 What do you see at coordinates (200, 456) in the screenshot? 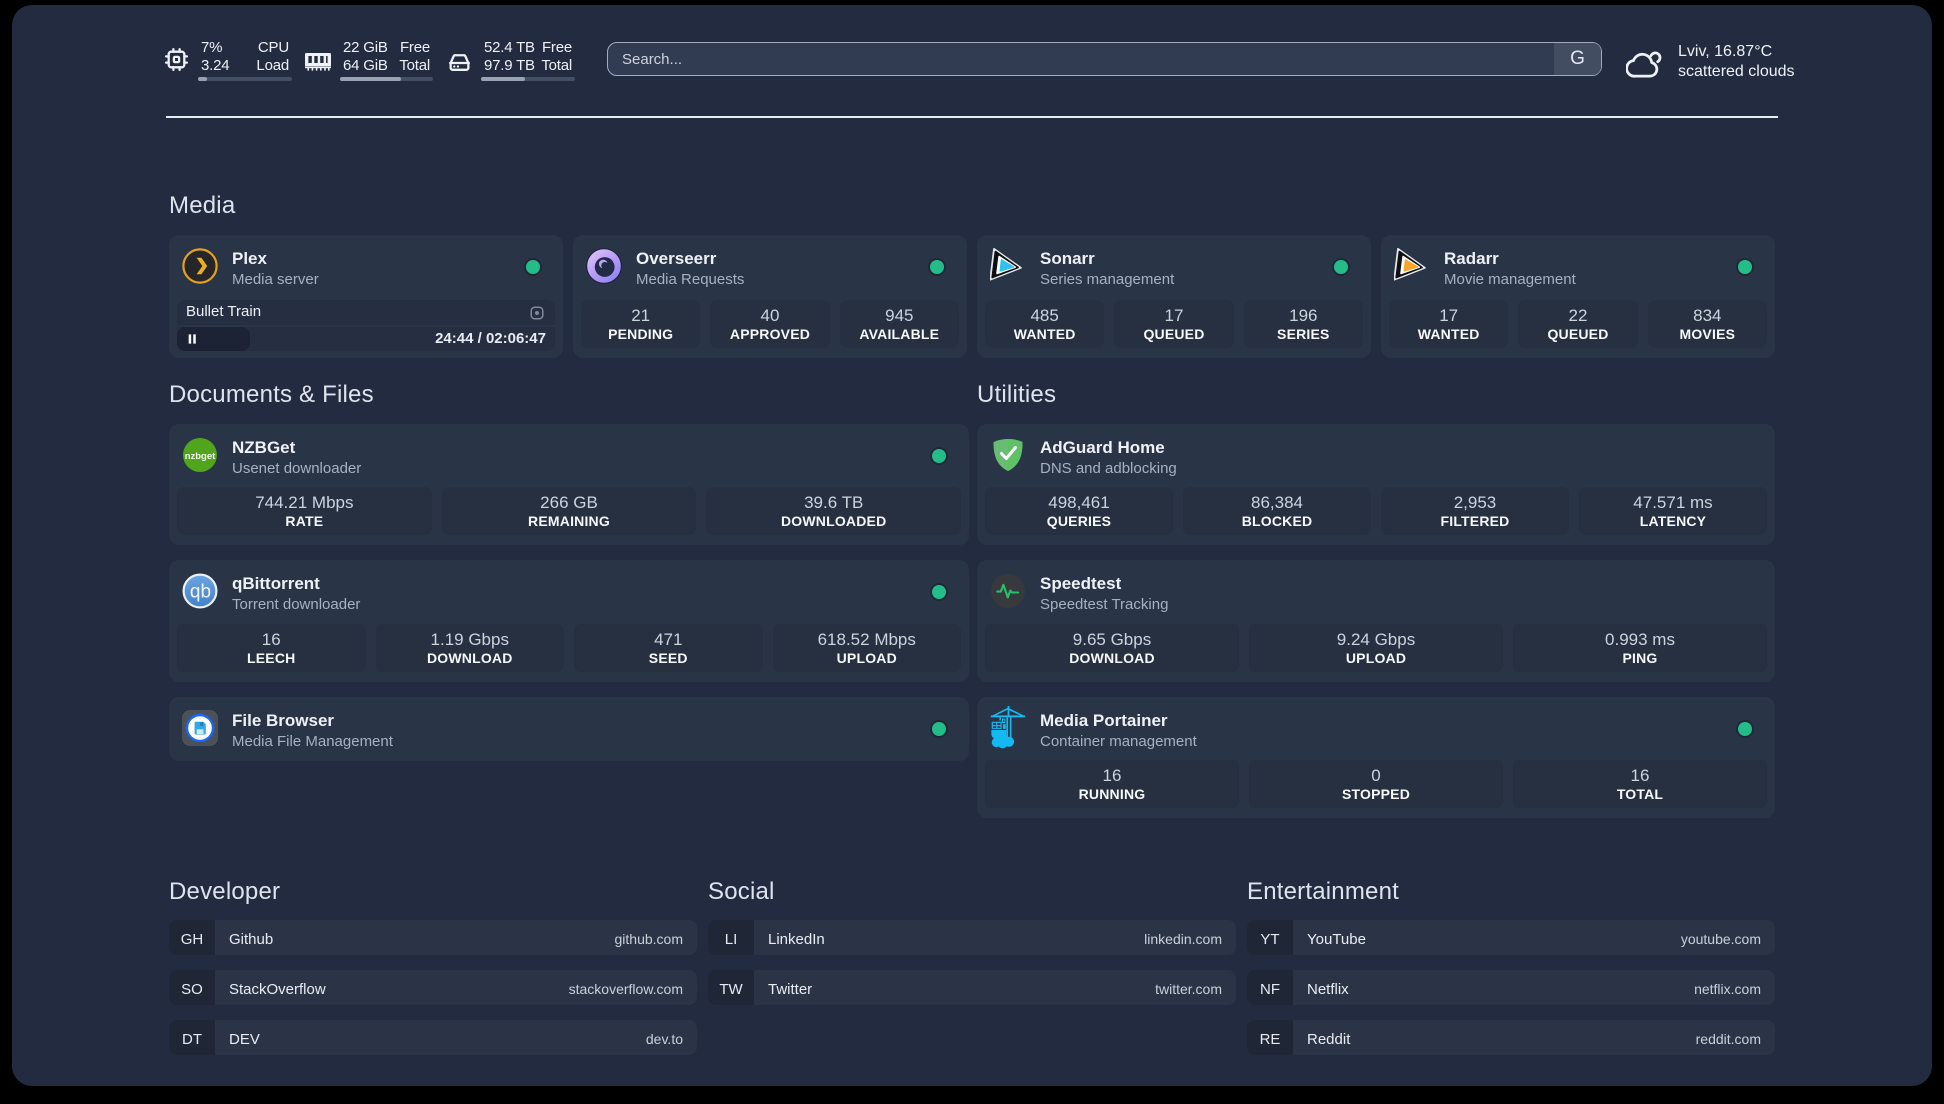
I see `svg-text: nzbget` at bounding box center [200, 456].